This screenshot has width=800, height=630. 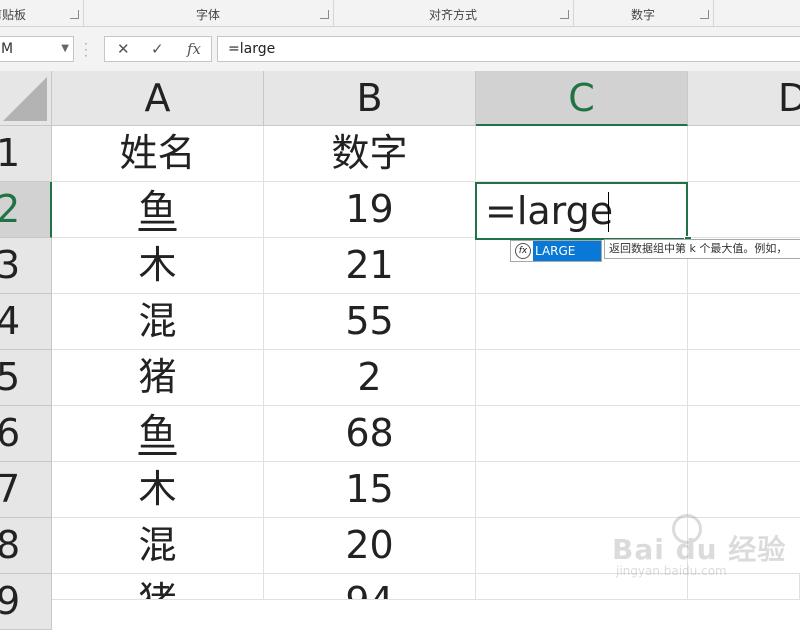 What do you see at coordinates (523, 251) in the screenshot?
I see `function-icon: fx` at bounding box center [523, 251].